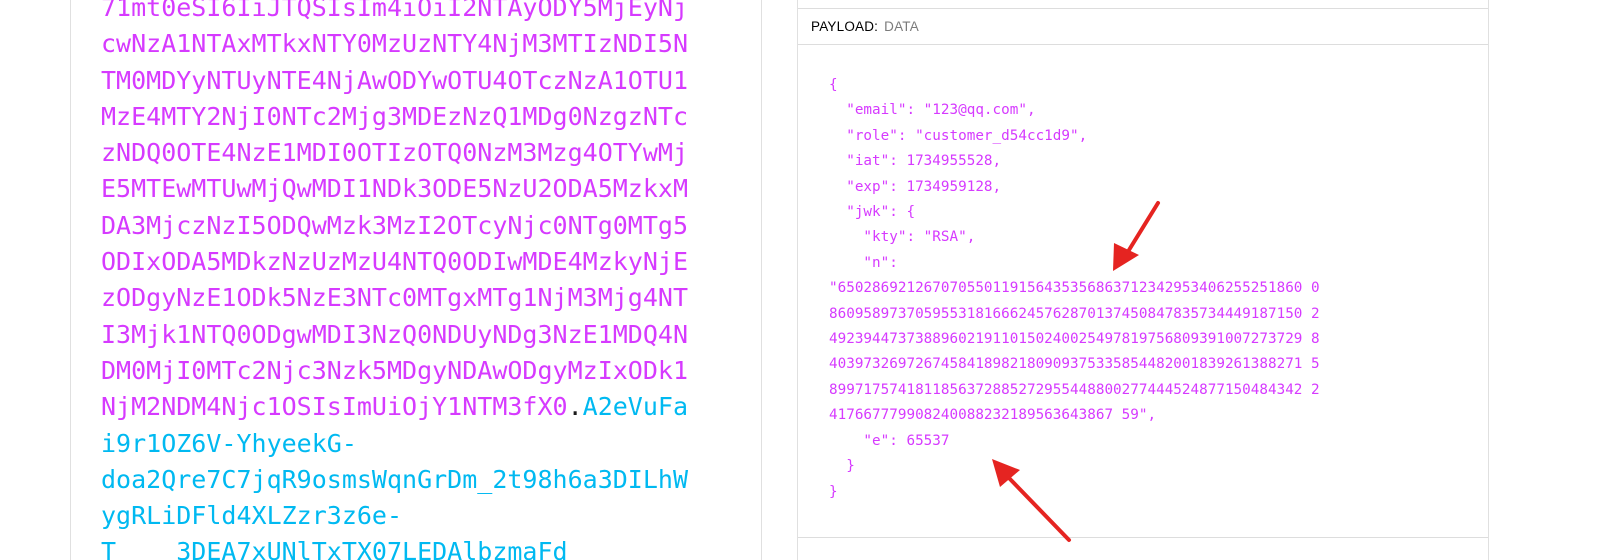 The height and width of the screenshot is (560, 1615). What do you see at coordinates (394, 189) in the screenshot?
I see `token-payload-line: E5MTEwMTUwMjQwMDI1NDk3ODE5NzU2ODA5MzkxM` at bounding box center [394, 189].